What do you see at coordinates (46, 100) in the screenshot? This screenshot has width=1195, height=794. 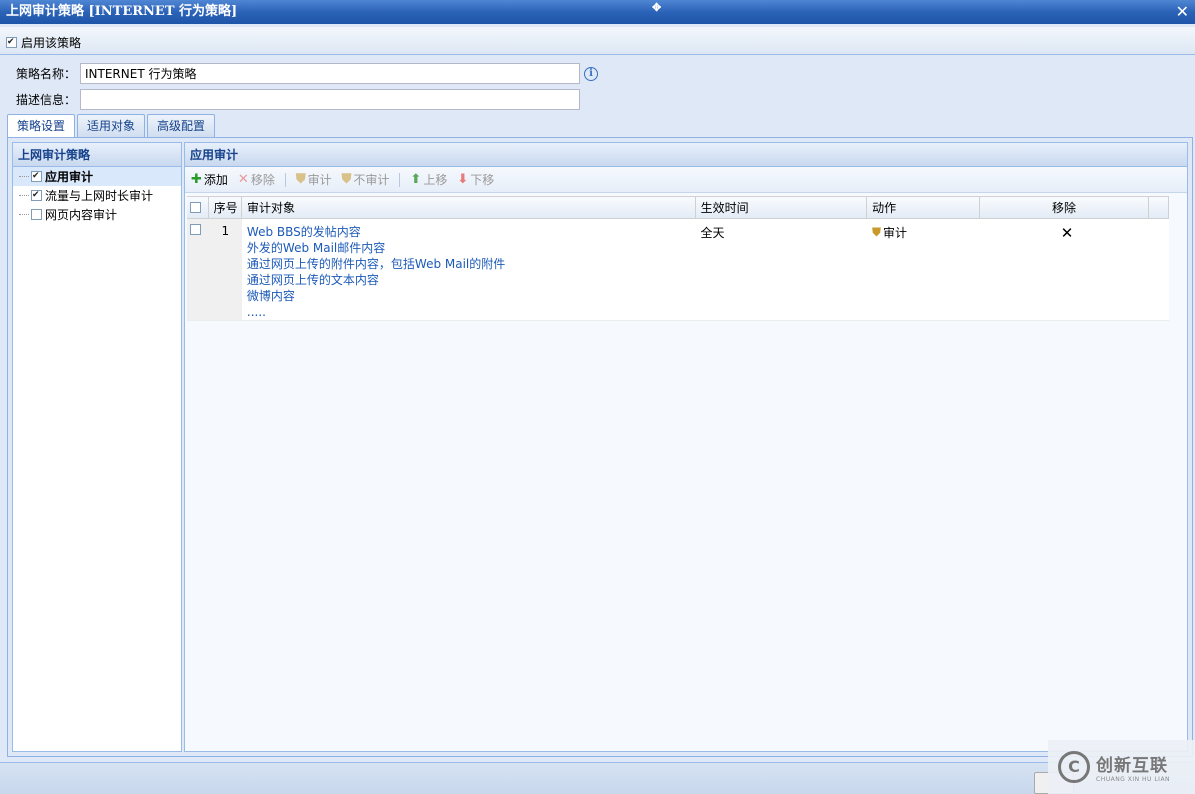 I see `description-label: 描述信息：` at bounding box center [46, 100].